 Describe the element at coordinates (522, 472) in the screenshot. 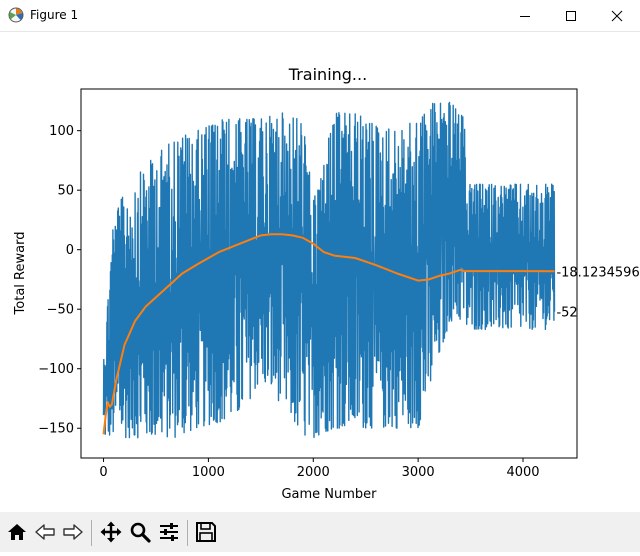

I see `x-tick-label: 4000` at that location.